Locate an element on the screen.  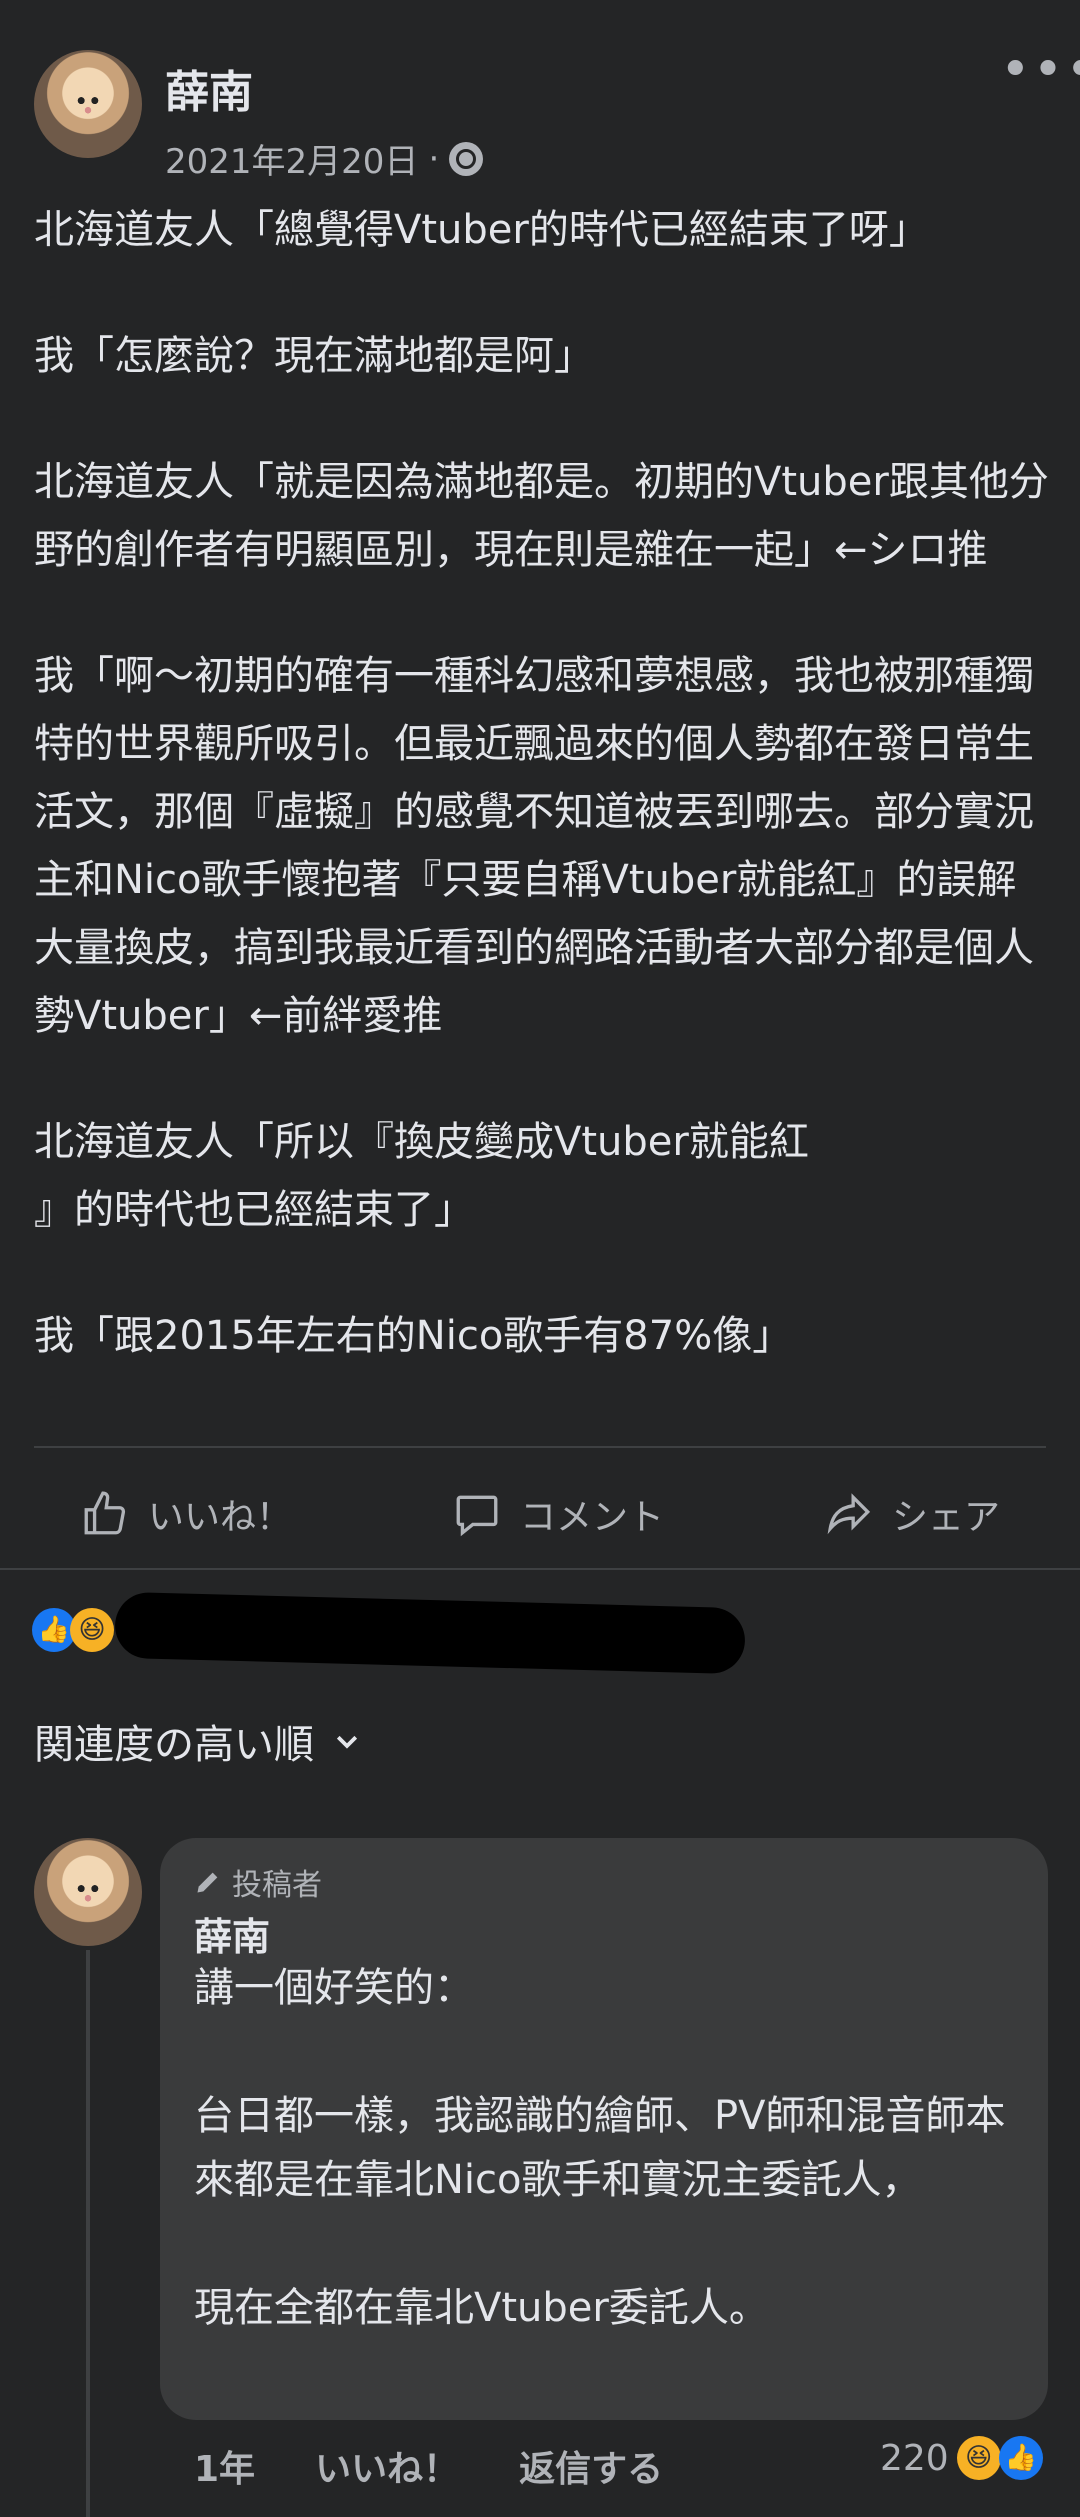
comment-reply-button: 返信する is located at coordinates (591, 2466).